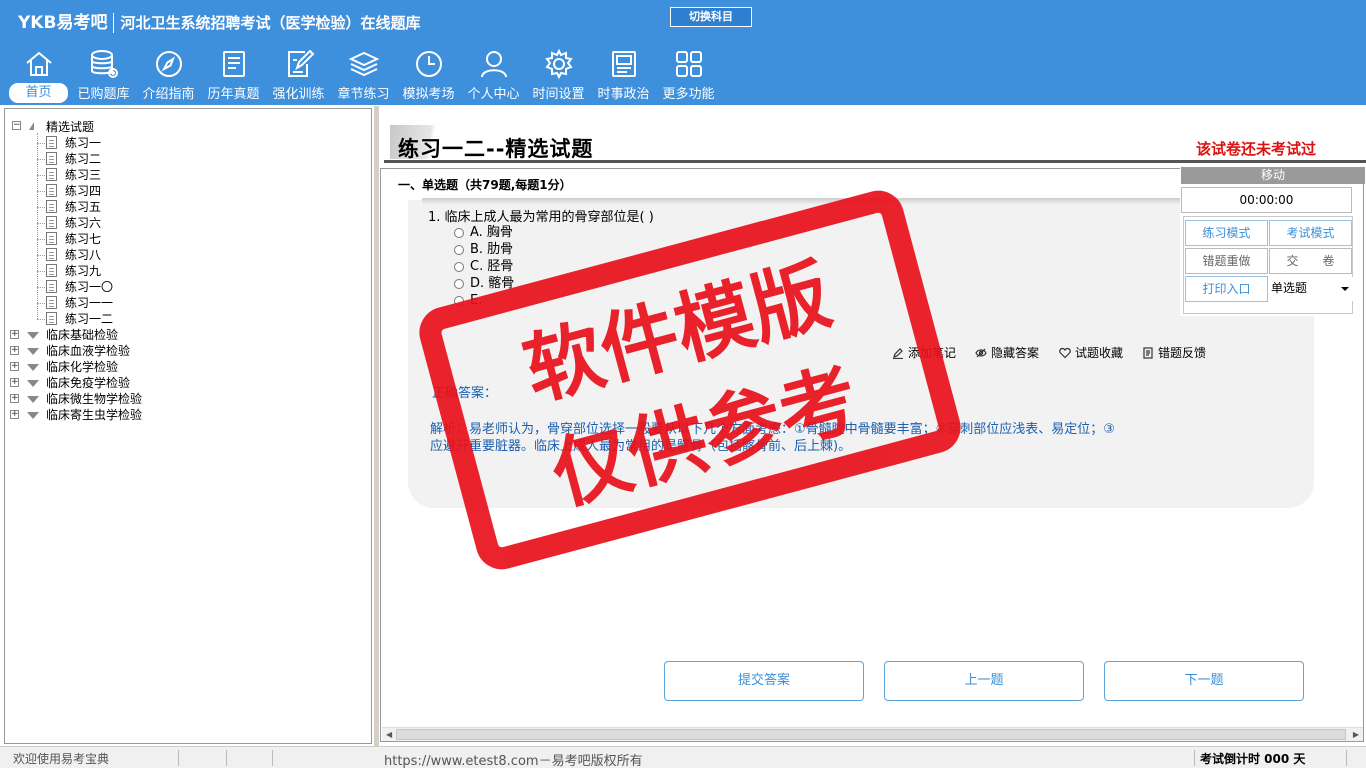 This screenshot has height=768, width=1366. Describe the element at coordinates (558, 94) in the screenshot. I see `nav-label: 时间设置` at that location.